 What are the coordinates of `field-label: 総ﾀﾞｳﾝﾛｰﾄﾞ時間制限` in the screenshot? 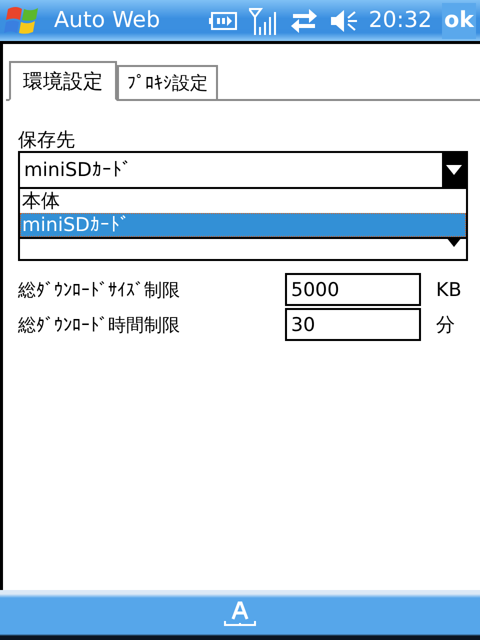 It's located at (99, 325).